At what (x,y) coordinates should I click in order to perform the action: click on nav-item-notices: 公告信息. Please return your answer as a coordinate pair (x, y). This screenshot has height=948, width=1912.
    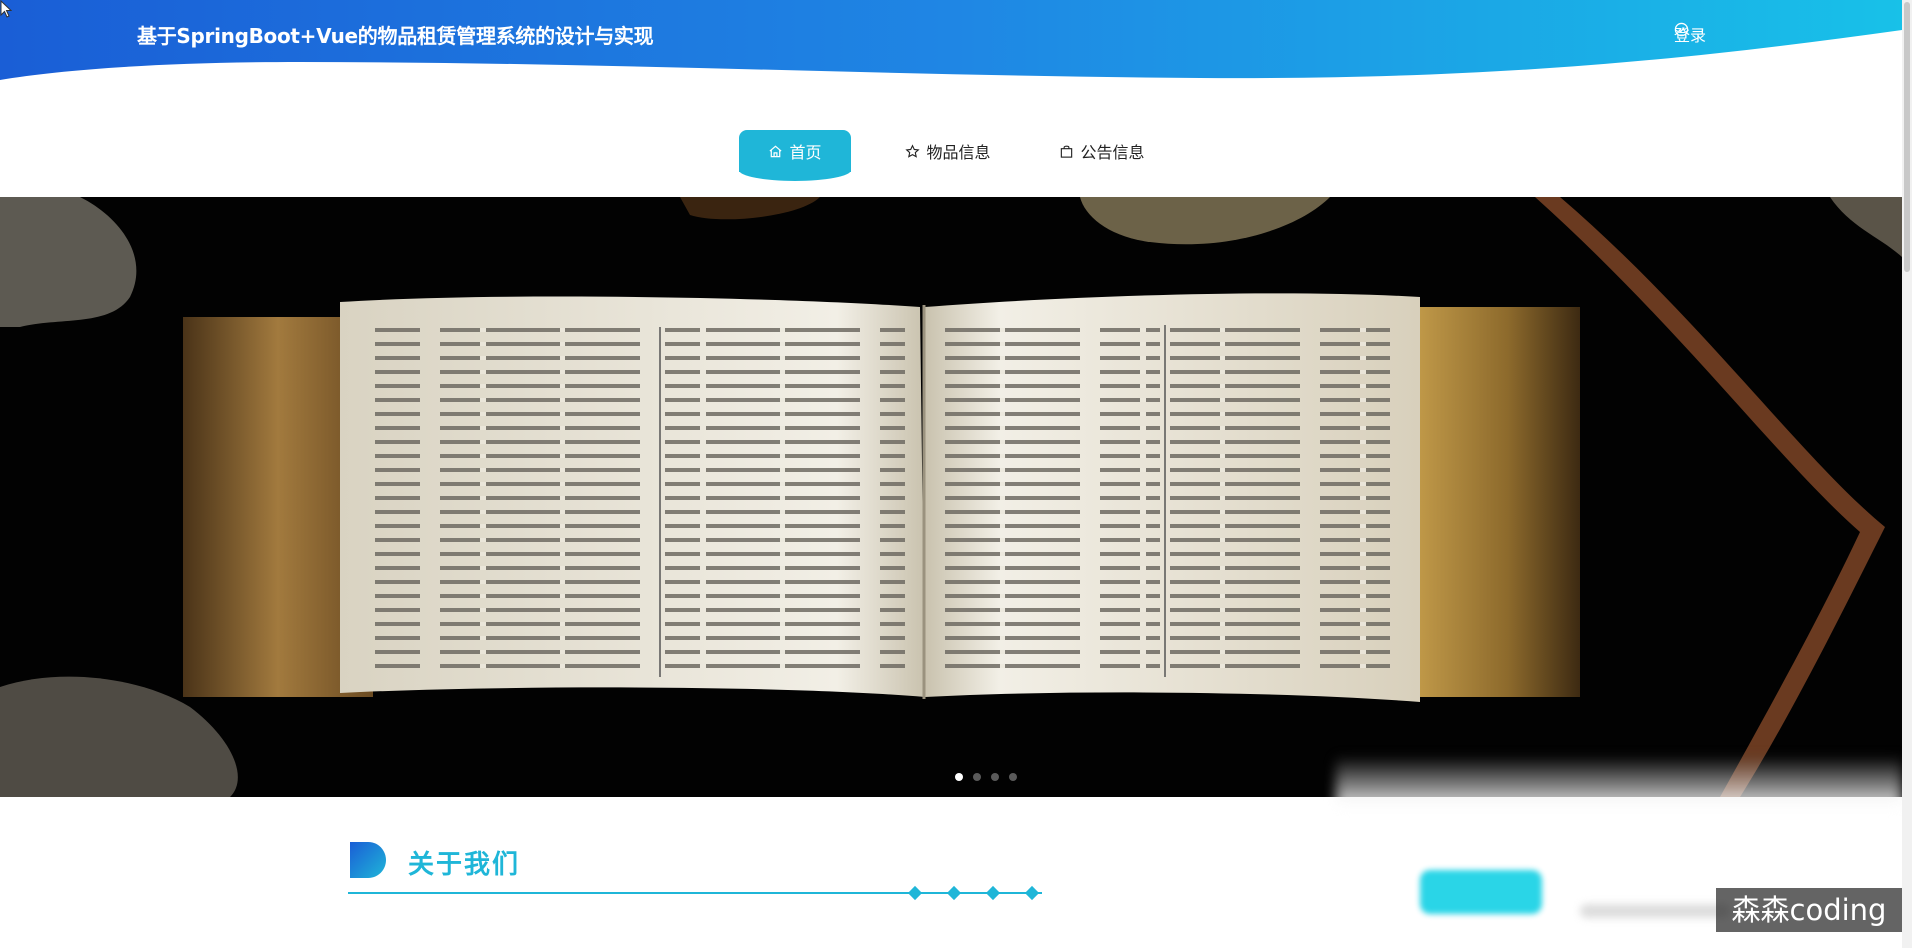
    Looking at the image, I should click on (1102, 151).